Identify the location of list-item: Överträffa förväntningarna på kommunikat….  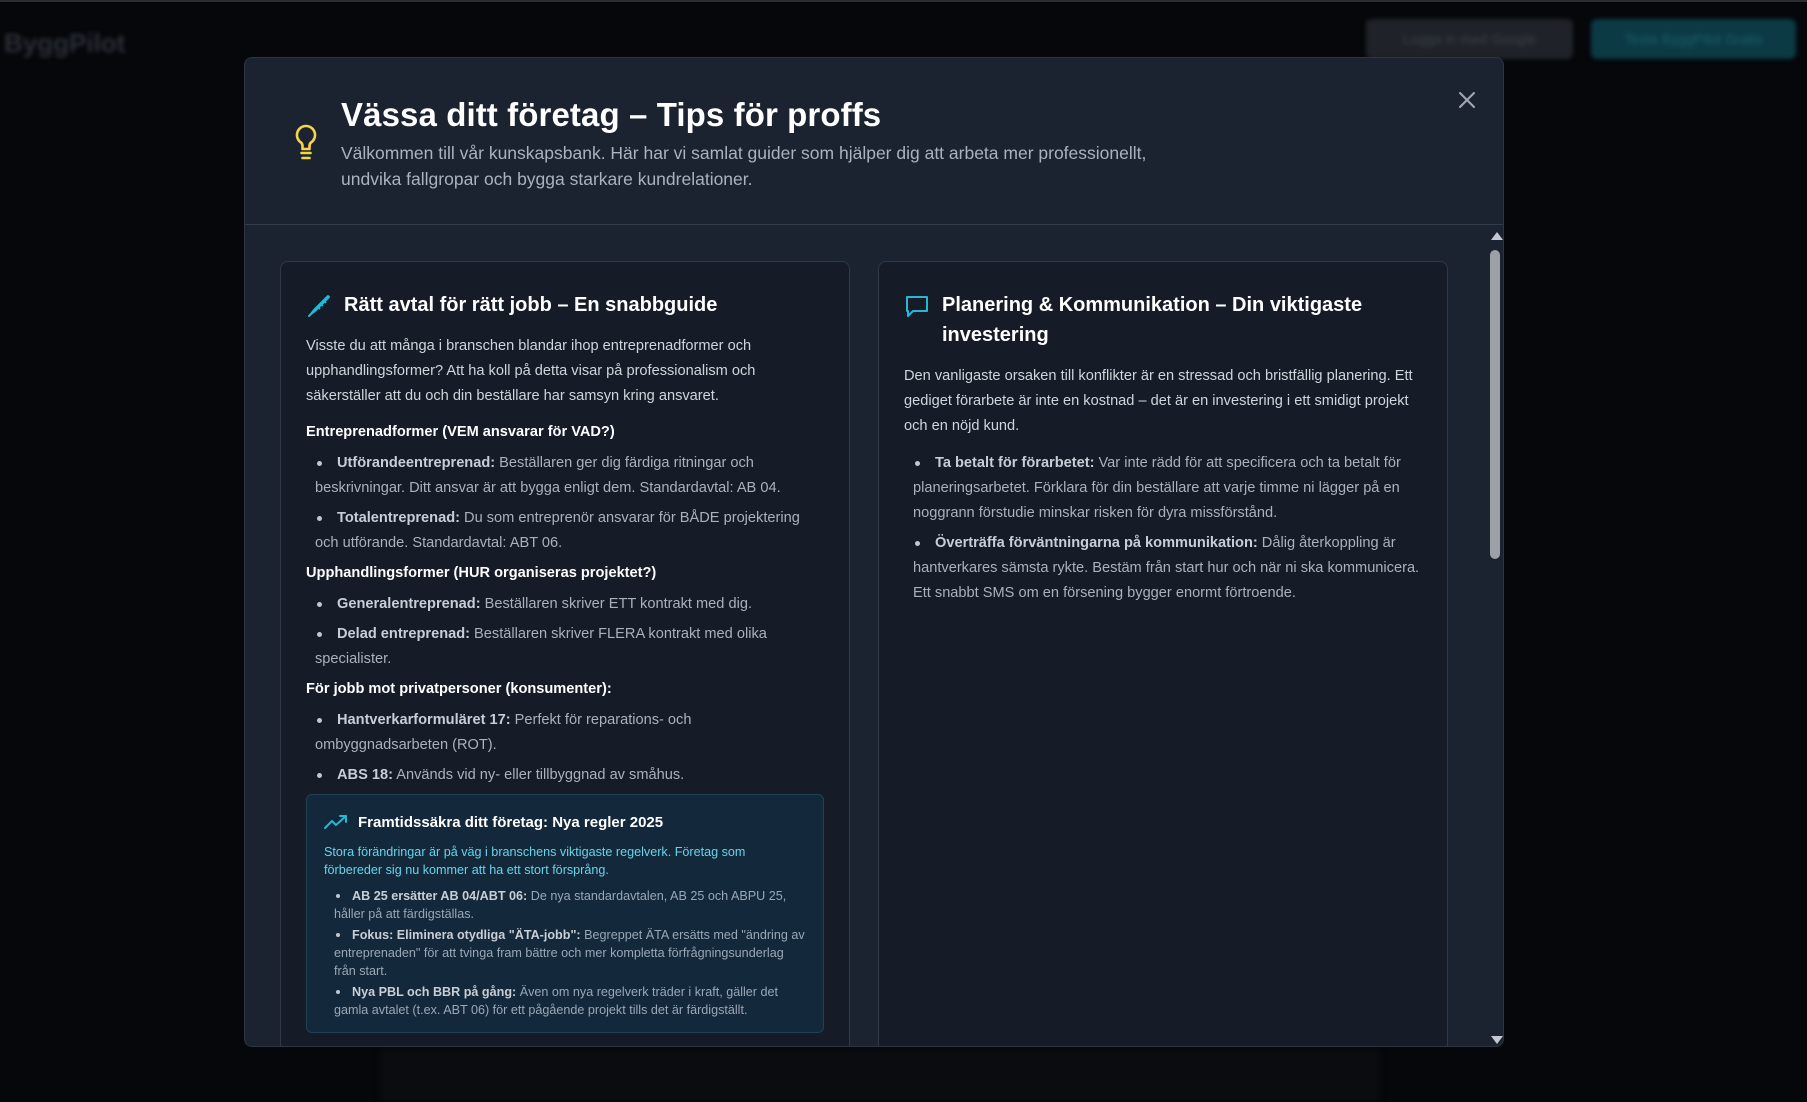
(1167, 568).